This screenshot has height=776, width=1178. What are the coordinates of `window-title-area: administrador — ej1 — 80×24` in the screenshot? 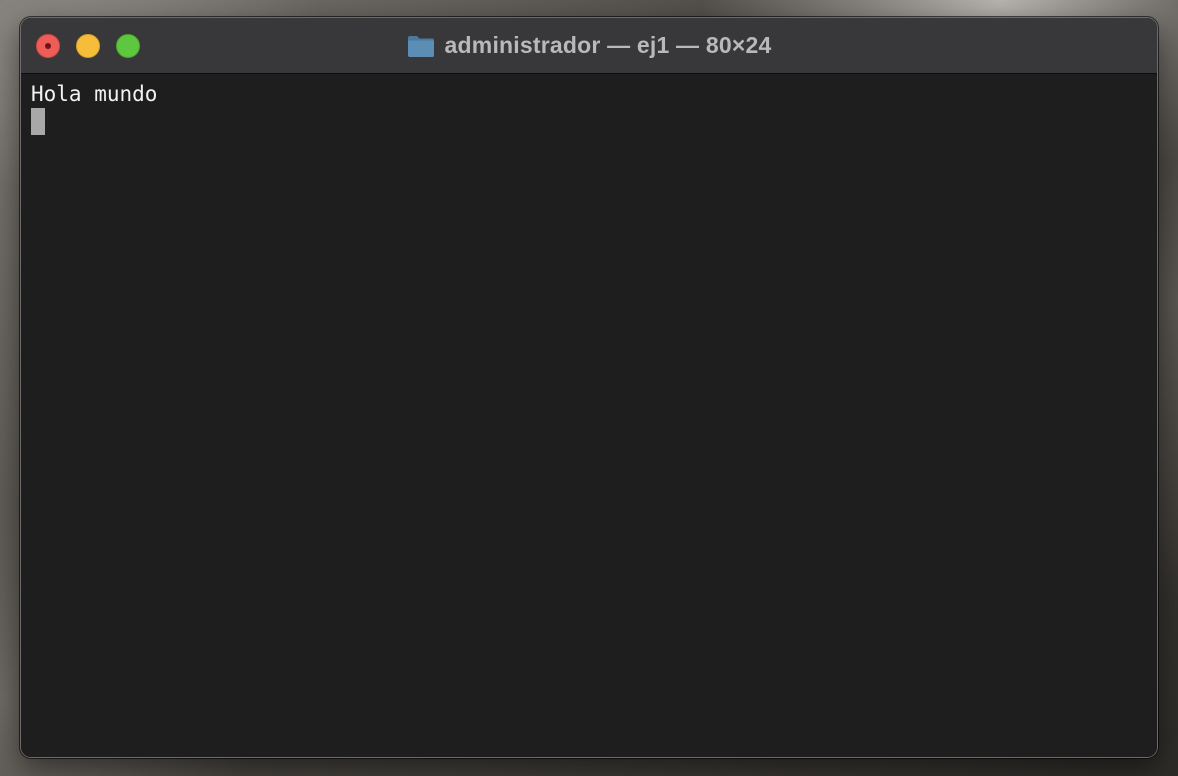 It's located at (589, 45).